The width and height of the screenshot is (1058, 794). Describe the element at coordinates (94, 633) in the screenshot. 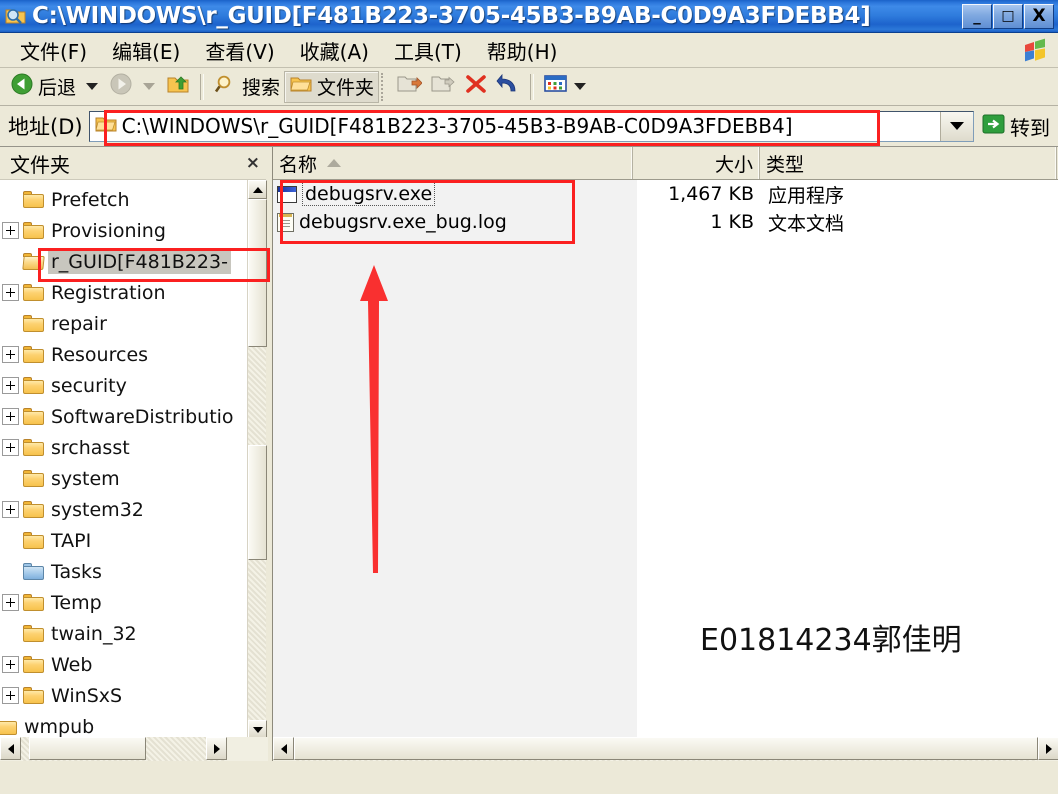

I see `tree-item-label: twain_32` at that location.